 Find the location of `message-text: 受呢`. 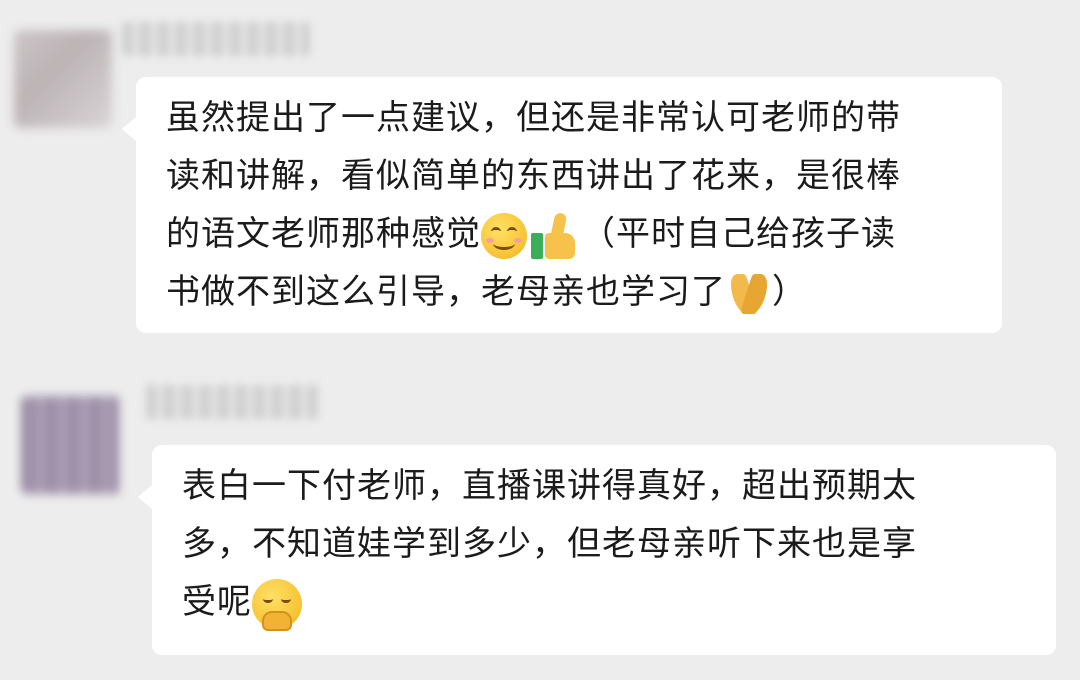

message-text: 受呢 is located at coordinates (217, 602).